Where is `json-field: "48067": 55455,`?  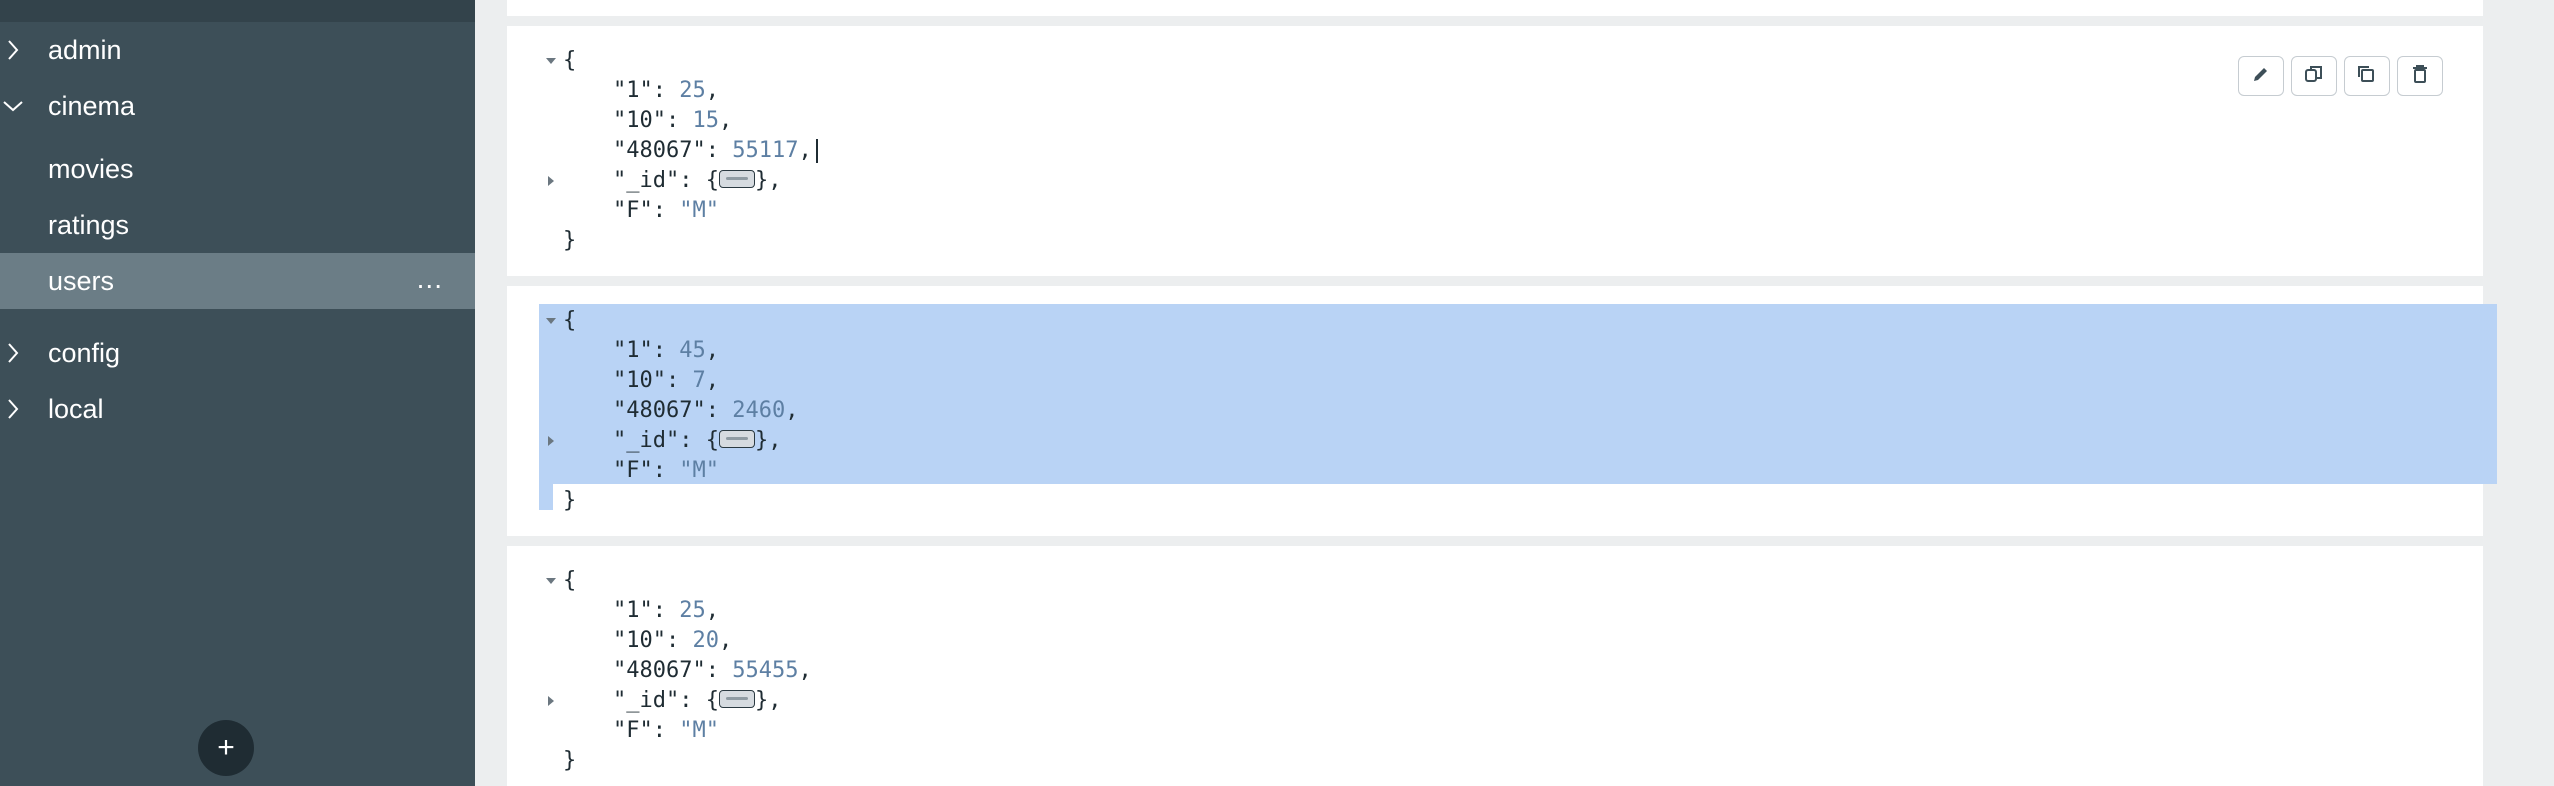
json-field: "48067": 55455, is located at coordinates (712, 670).